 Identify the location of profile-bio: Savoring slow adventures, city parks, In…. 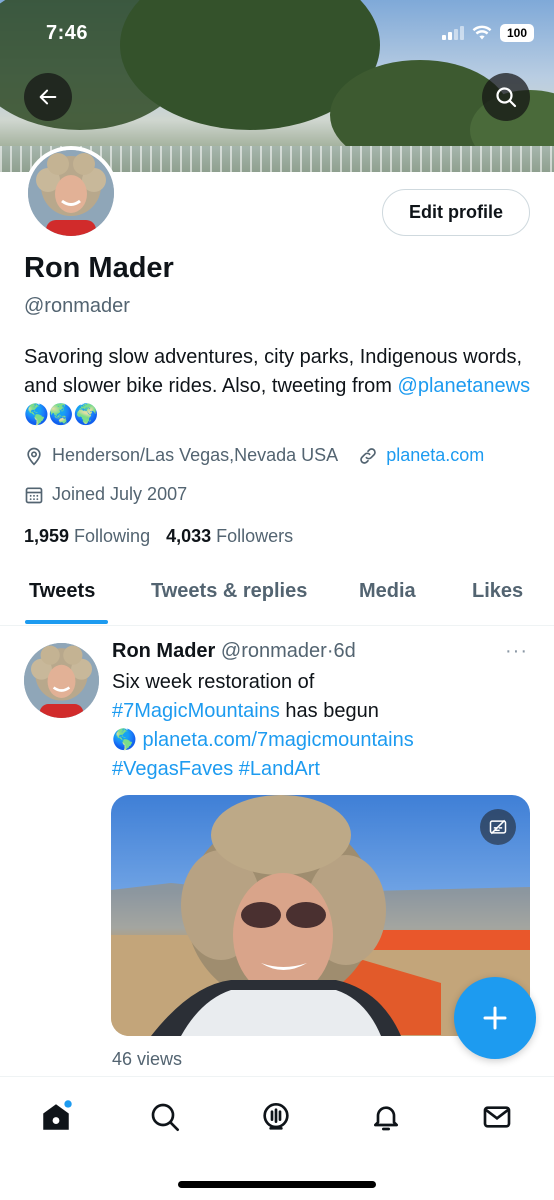
(279, 386).